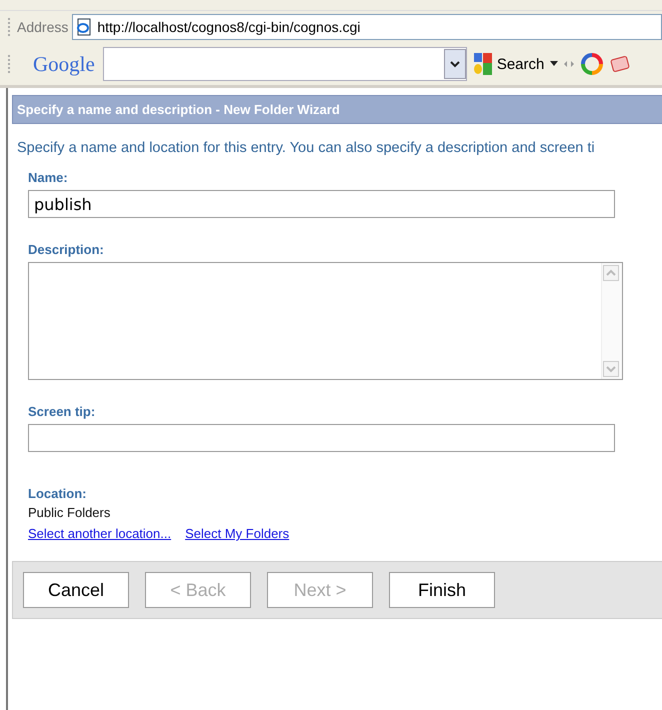 Image resolution: width=662 pixels, height=710 pixels. I want to click on scrollbar, so click(611, 321).